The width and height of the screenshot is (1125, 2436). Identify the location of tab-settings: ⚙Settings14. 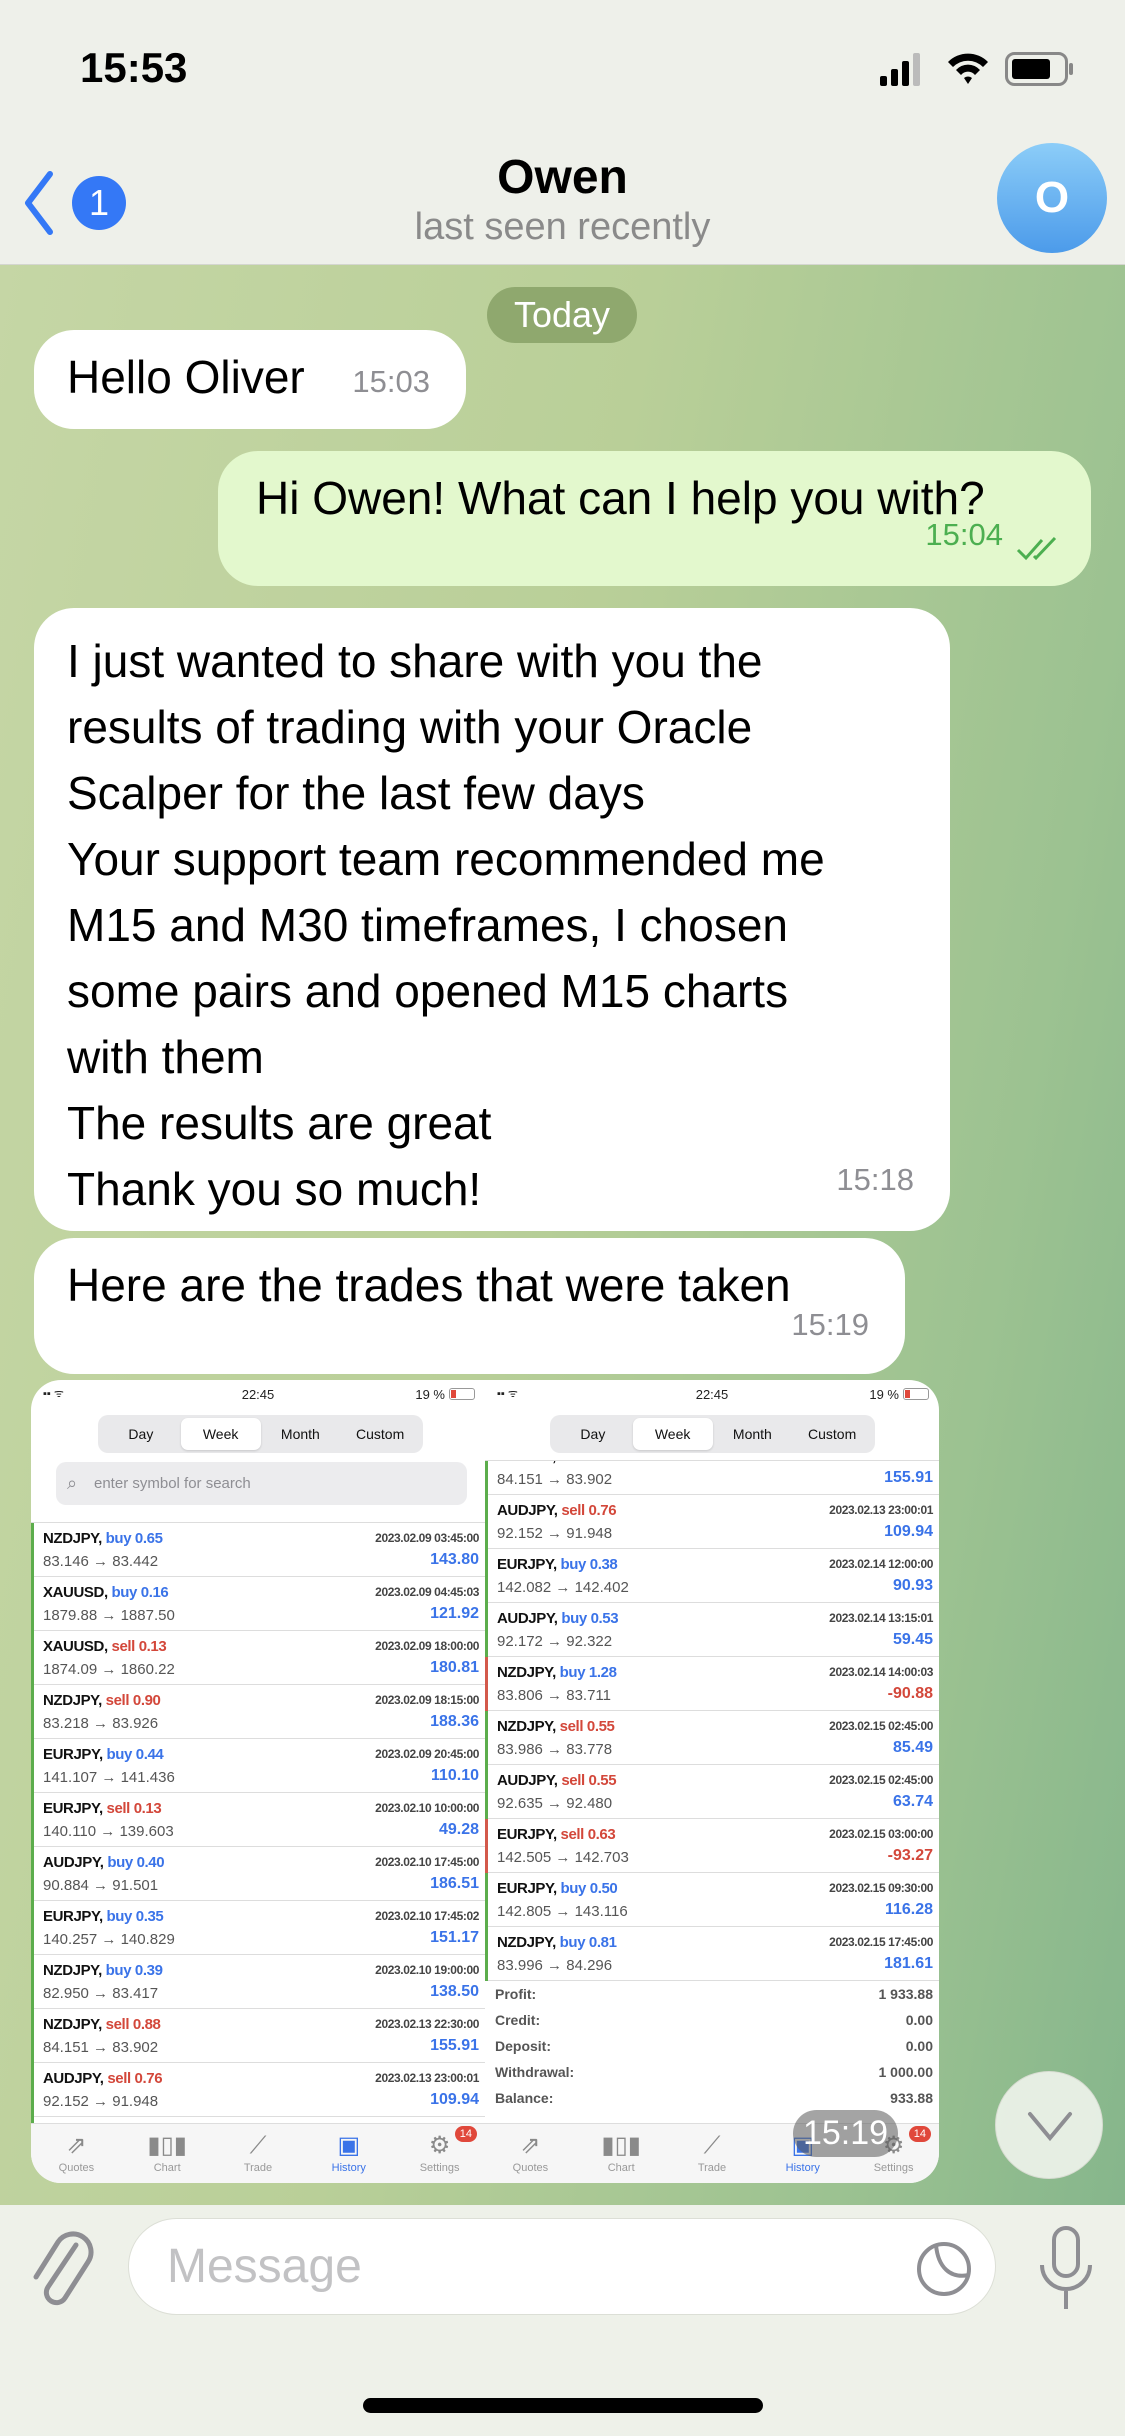
(439, 2153).